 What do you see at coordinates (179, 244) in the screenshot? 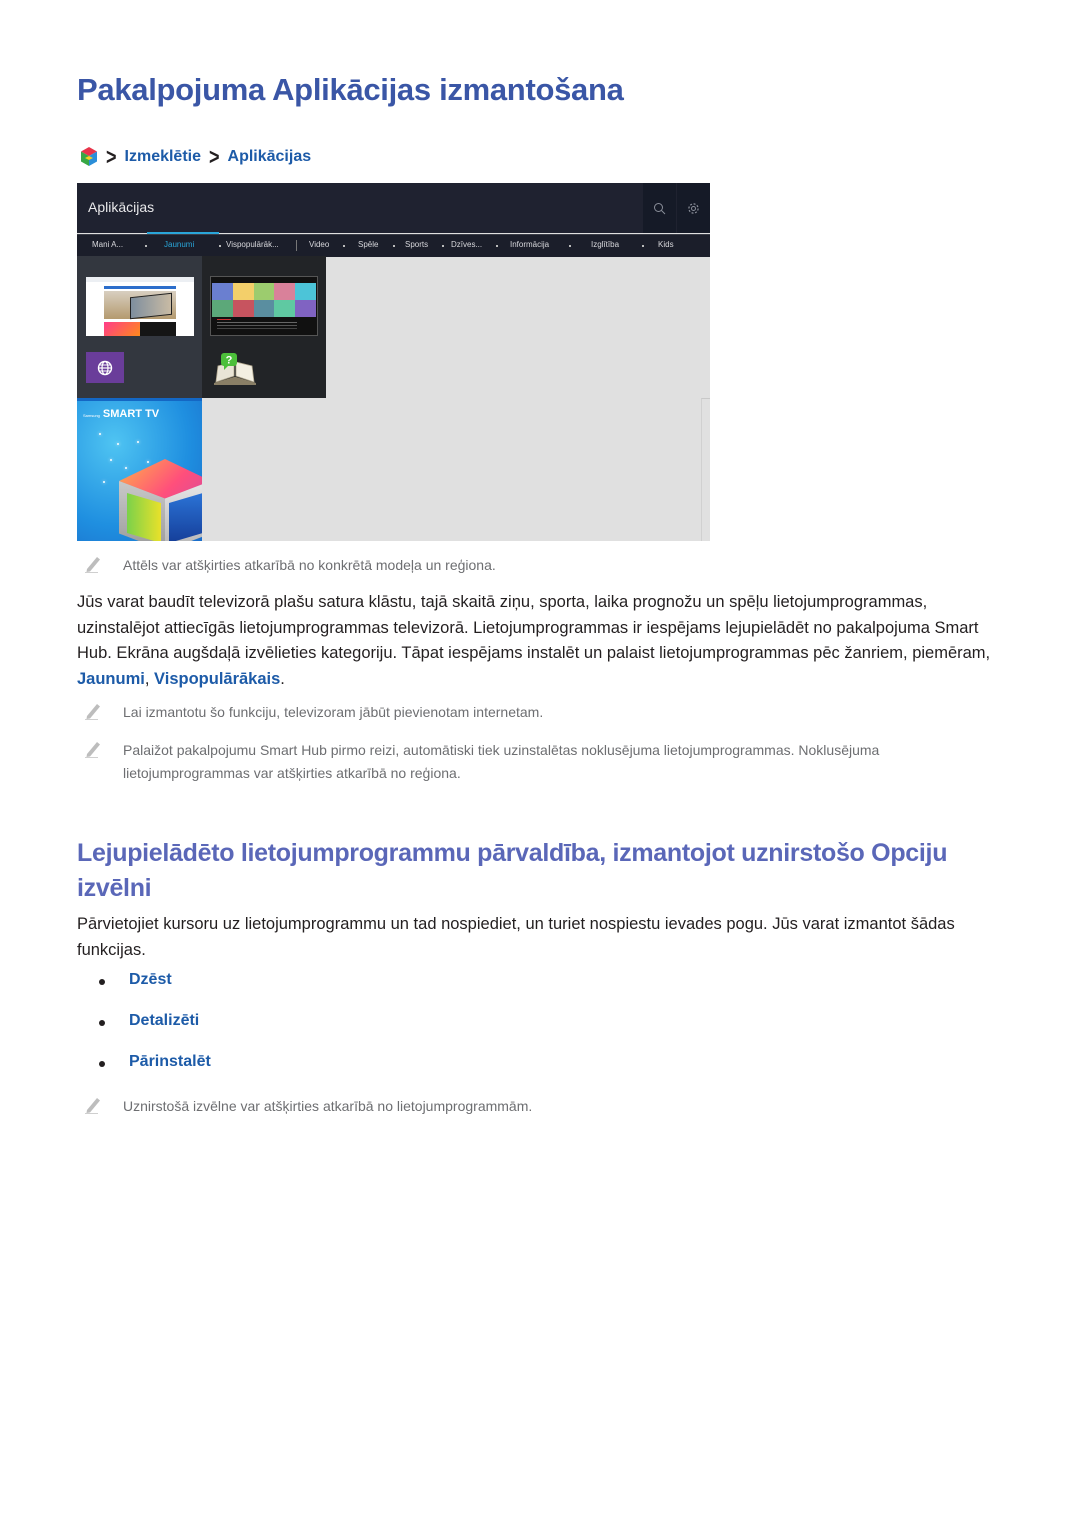
I see `tv-tab-jaunumi: Jaunumi` at bounding box center [179, 244].